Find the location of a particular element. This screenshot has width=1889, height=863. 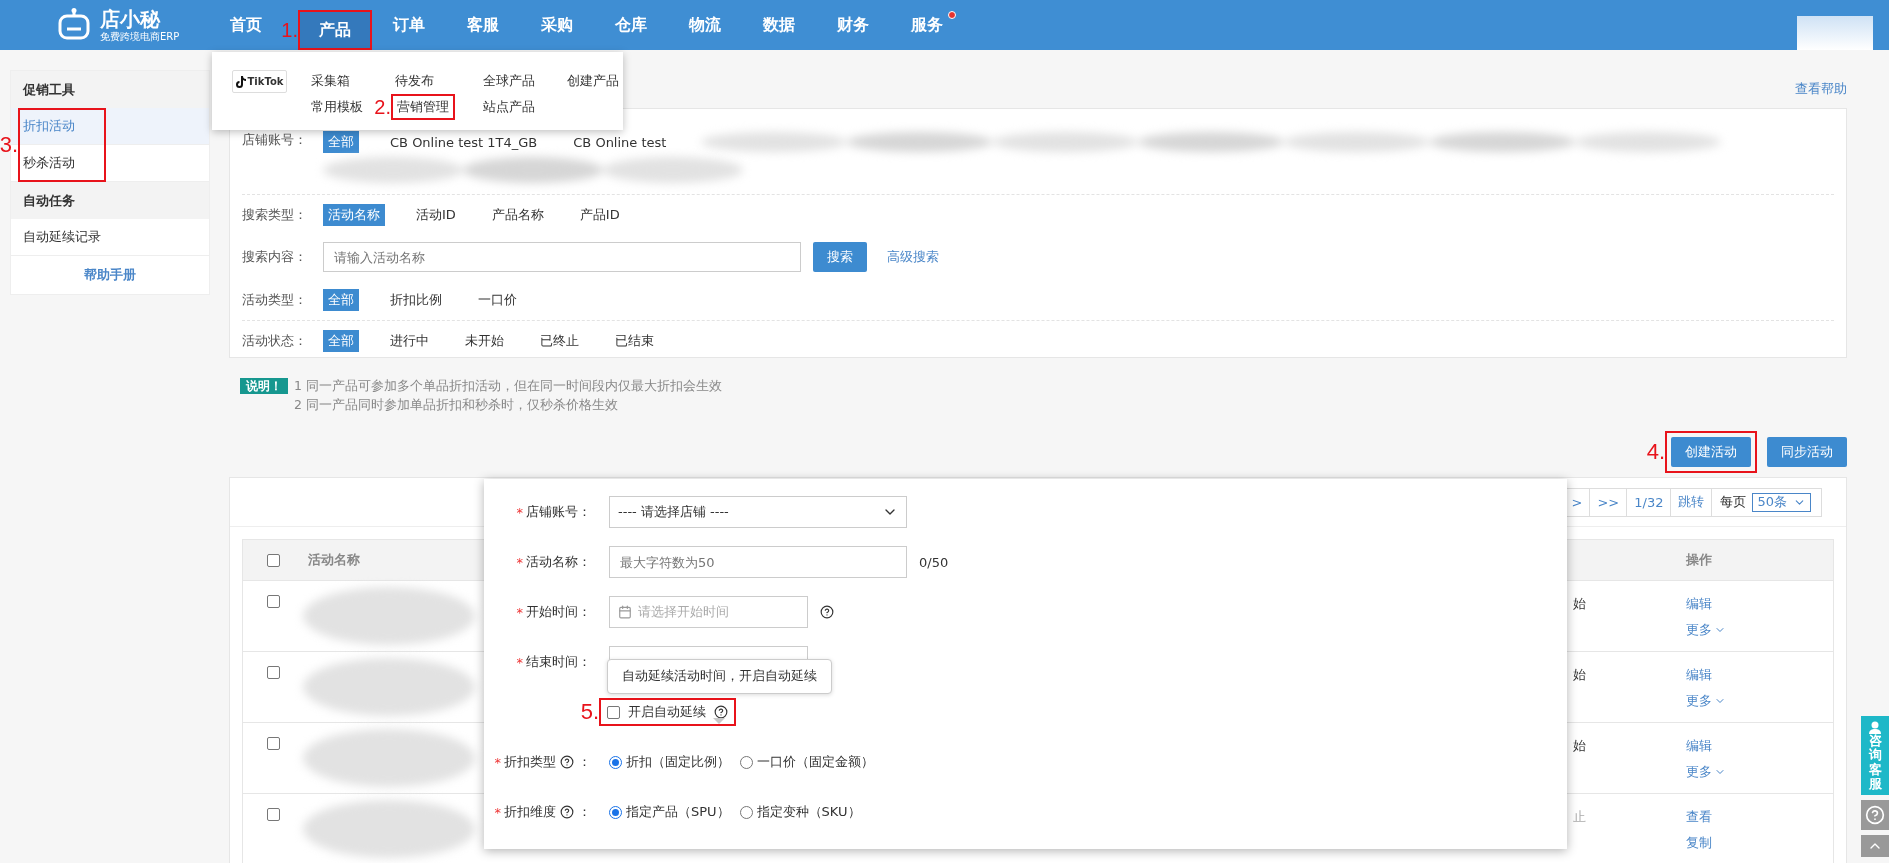

nav-tab: 首页 is located at coordinates (246, 25).